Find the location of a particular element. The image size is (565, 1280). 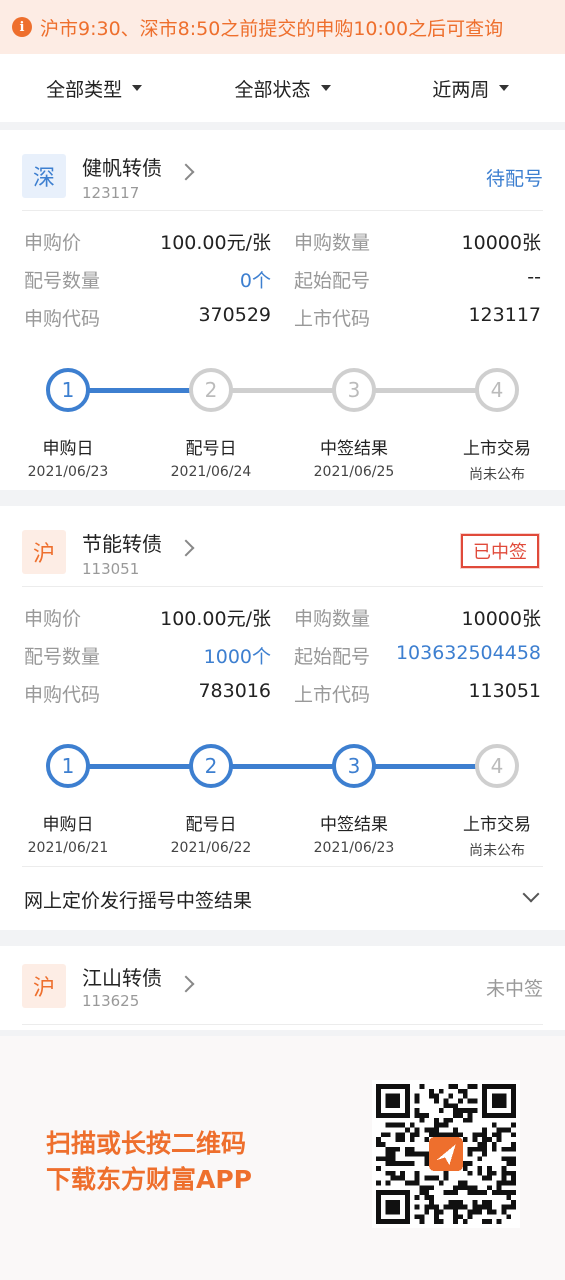

chevron-down-icon is located at coordinates (531, 894).